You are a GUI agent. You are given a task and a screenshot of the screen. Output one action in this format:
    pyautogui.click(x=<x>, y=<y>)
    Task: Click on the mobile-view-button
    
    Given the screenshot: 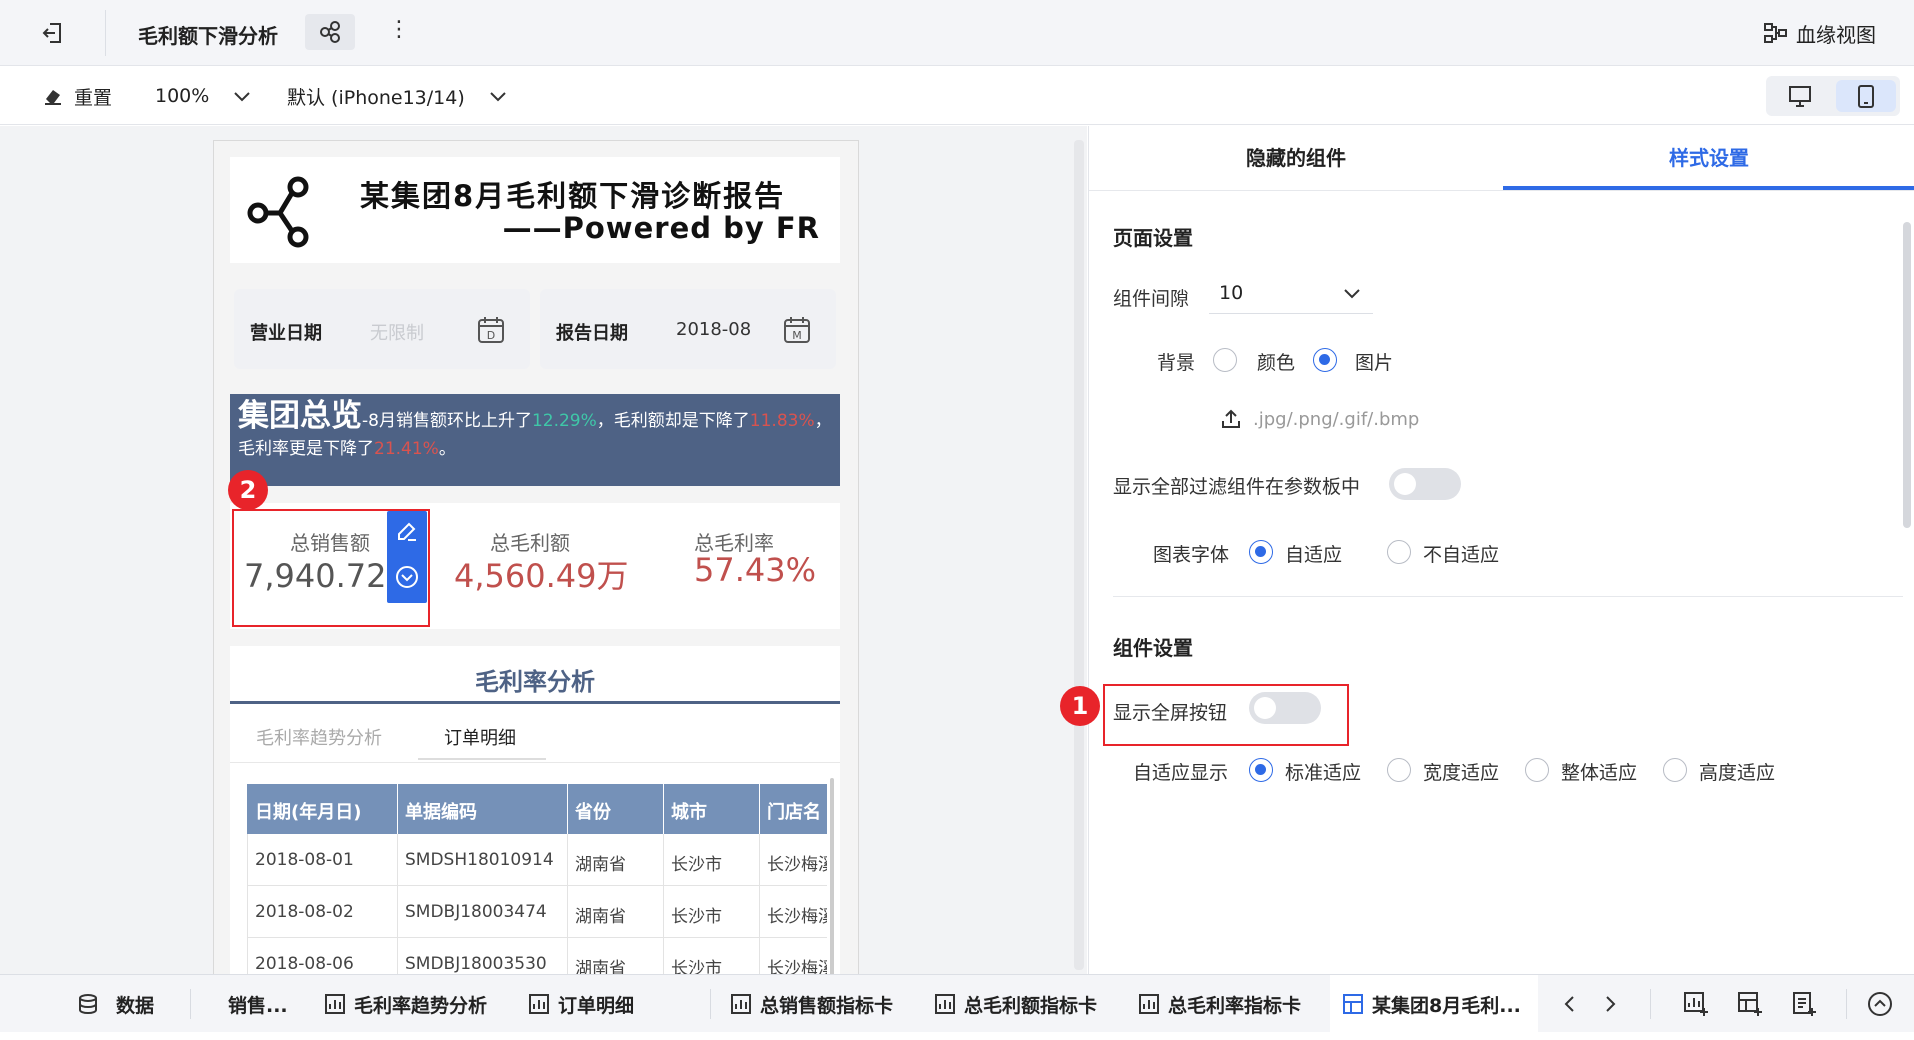 What is the action you would take?
    pyautogui.click(x=1866, y=96)
    